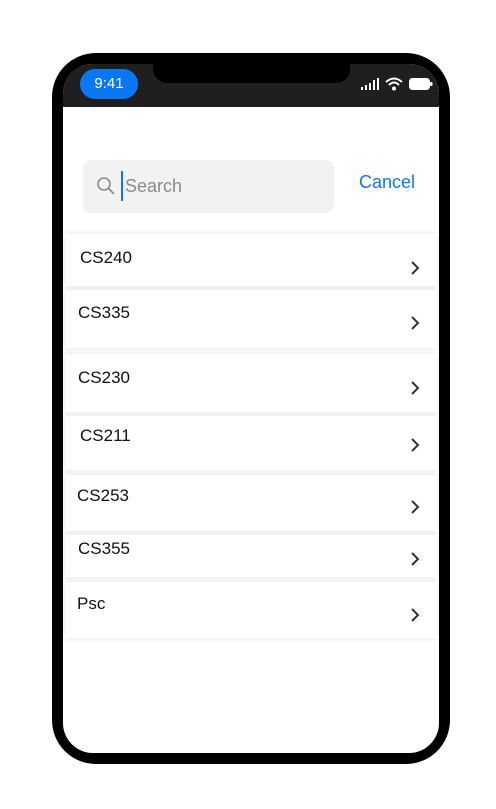  I want to click on text-cursor, so click(122, 186).